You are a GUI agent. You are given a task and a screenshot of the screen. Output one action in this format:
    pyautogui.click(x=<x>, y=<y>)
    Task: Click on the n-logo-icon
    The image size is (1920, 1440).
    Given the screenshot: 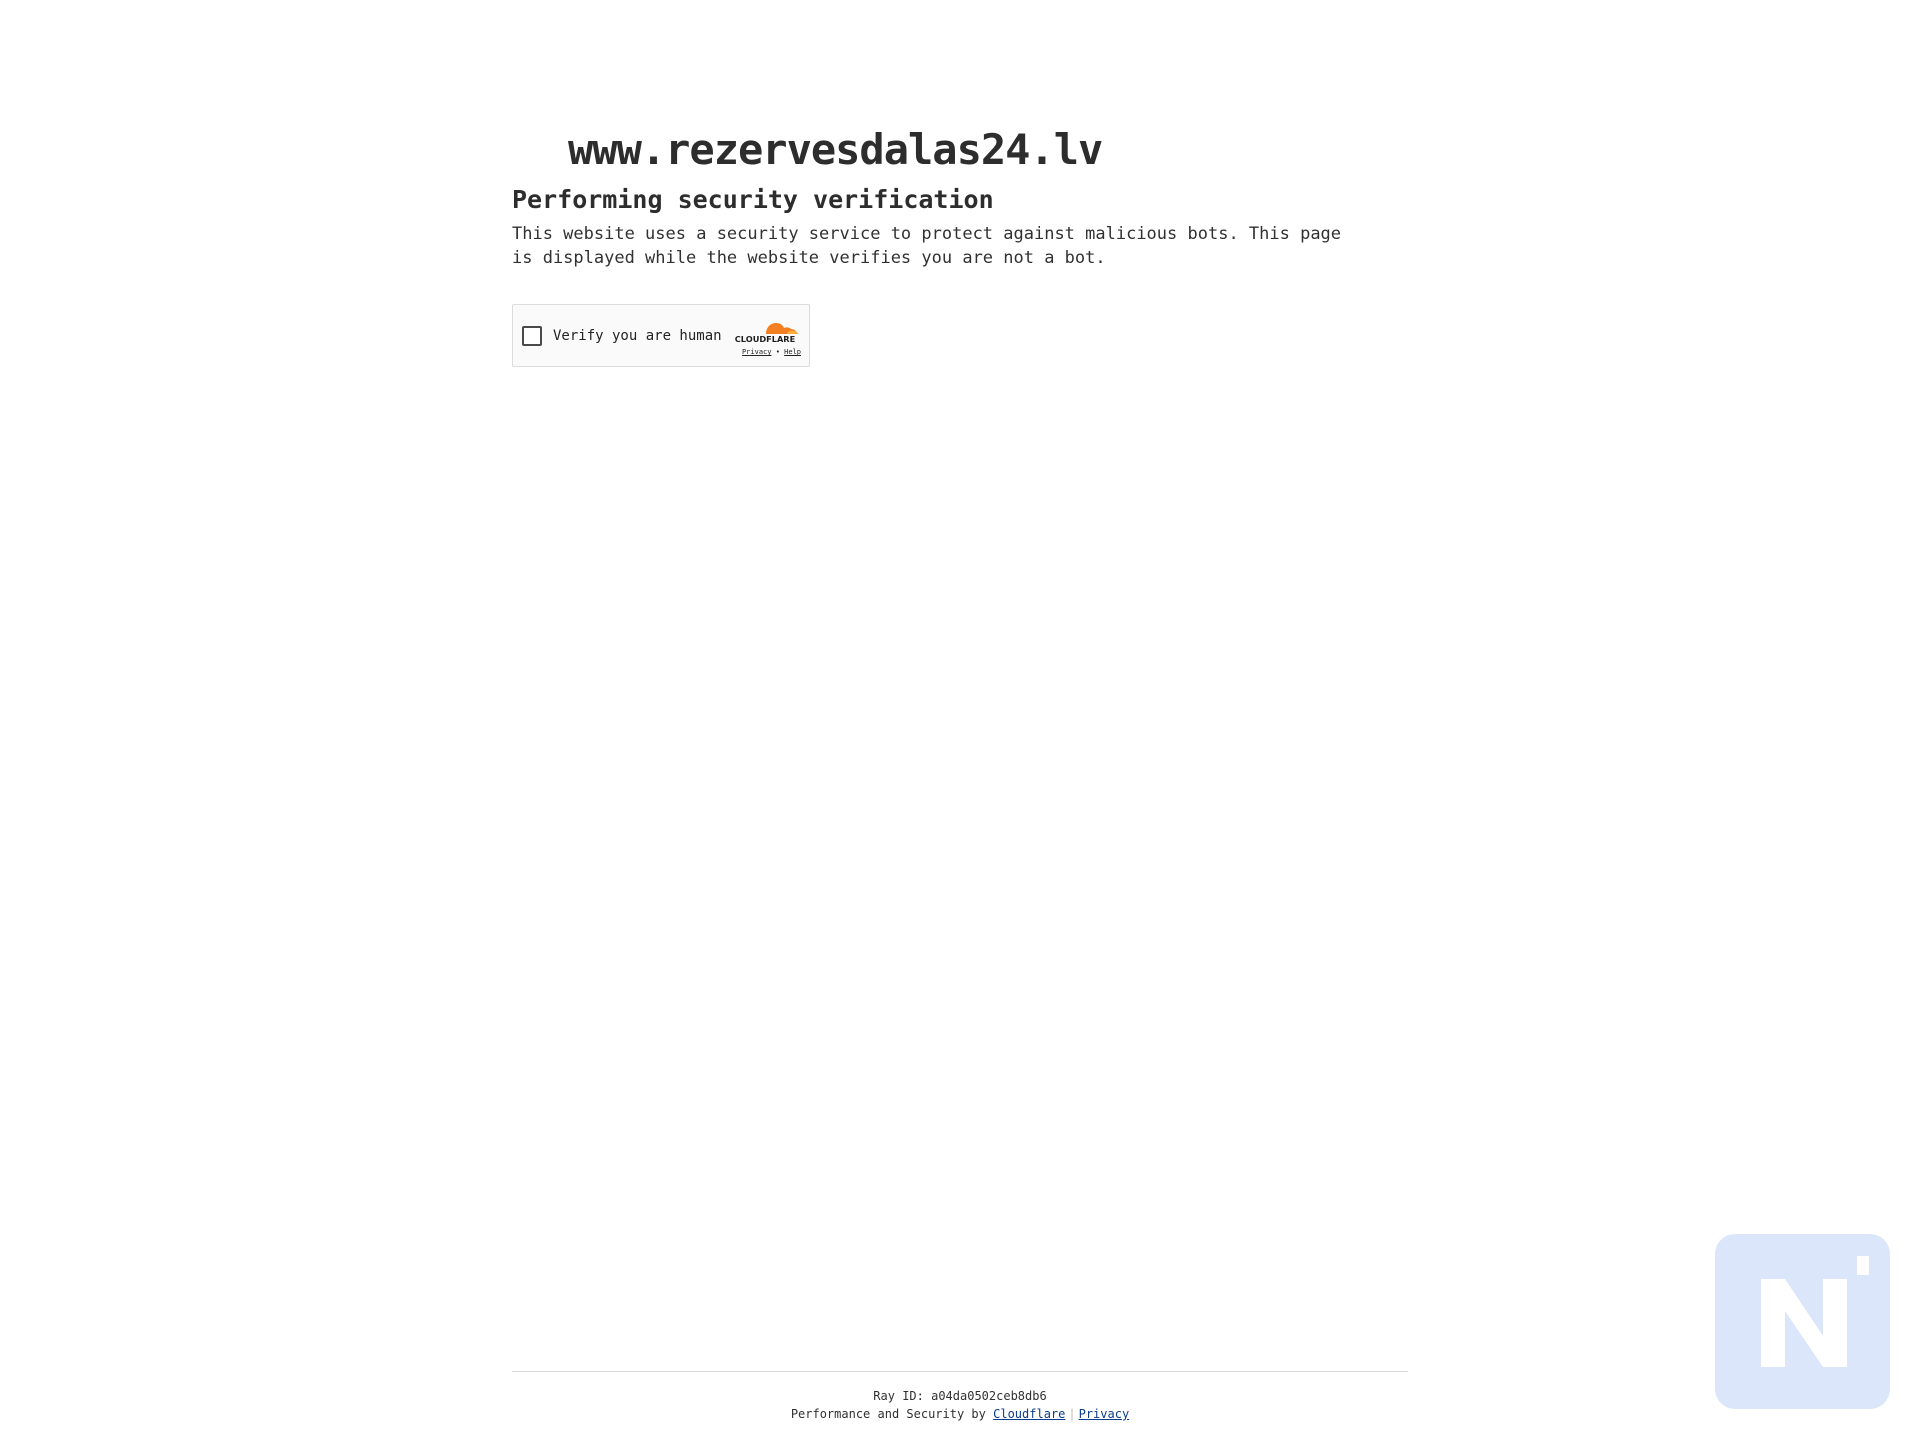 What is the action you would take?
    pyautogui.click(x=1815, y=1311)
    